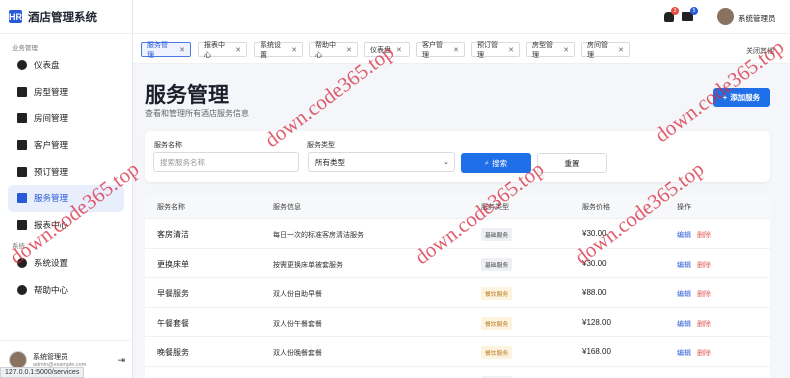  What do you see at coordinates (50, 357) in the screenshot?
I see `sidebar-user-name: 系统管理员` at bounding box center [50, 357].